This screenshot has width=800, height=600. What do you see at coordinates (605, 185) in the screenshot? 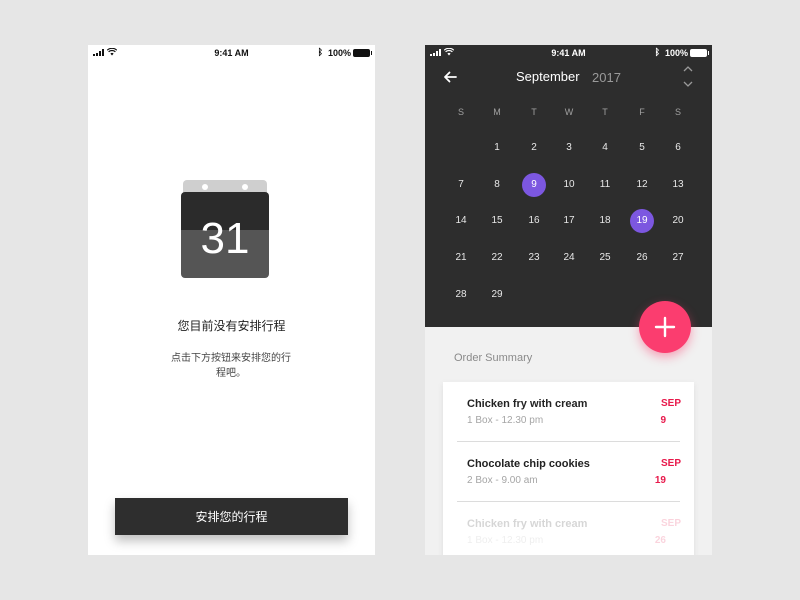
I see `calendar-day: 11` at bounding box center [605, 185].